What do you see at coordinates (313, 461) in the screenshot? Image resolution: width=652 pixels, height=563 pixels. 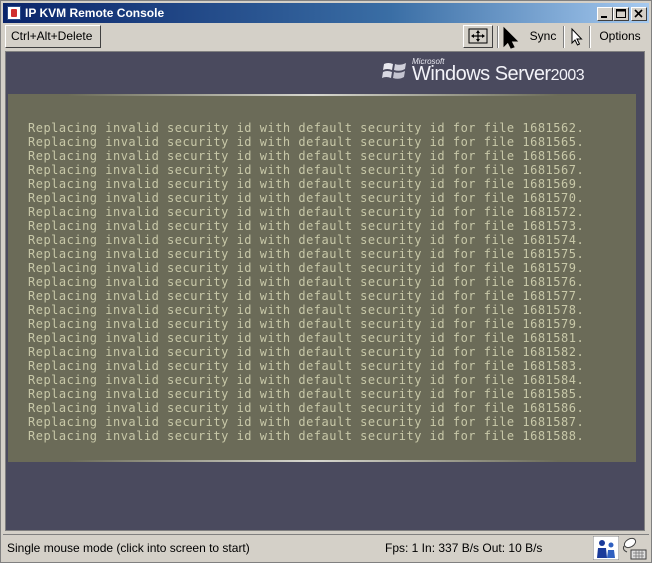 I see `console-bottom-rule` at bounding box center [313, 461].